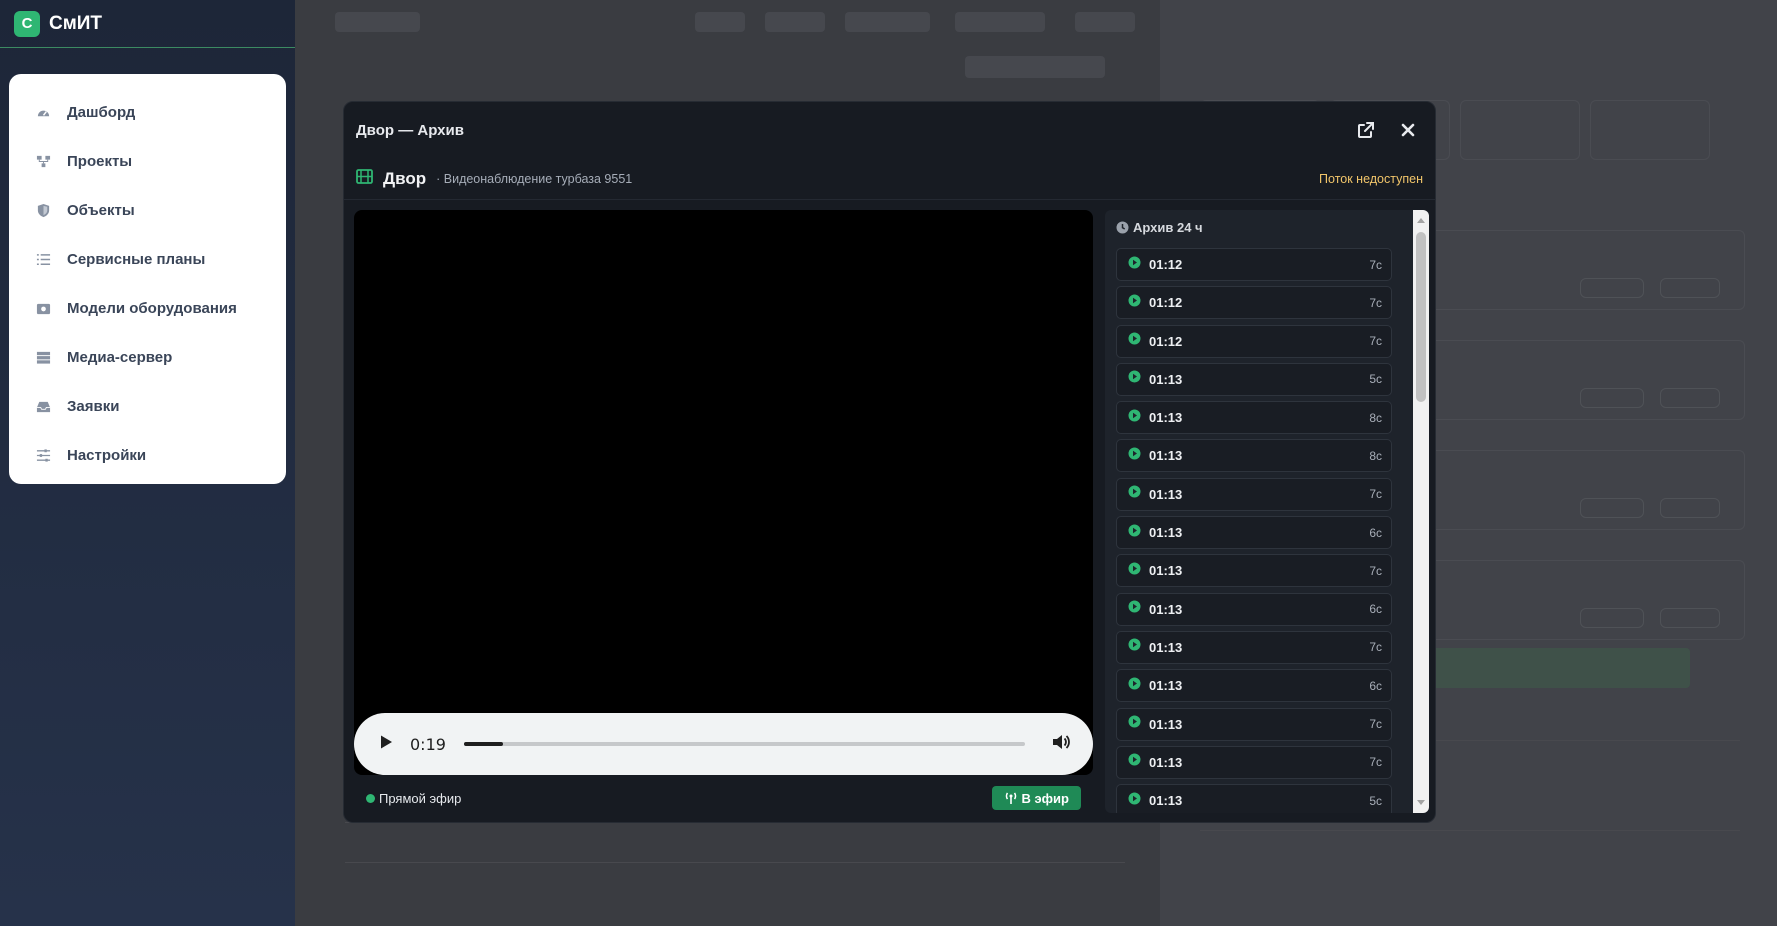 This screenshot has width=1777, height=926. What do you see at coordinates (744, 744) in the screenshot?
I see `seek-bar` at bounding box center [744, 744].